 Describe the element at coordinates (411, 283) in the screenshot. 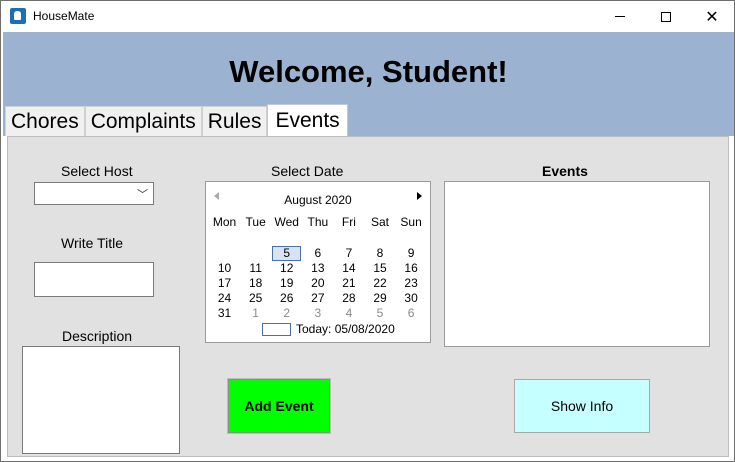

I see `calendar-day: 23` at that location.